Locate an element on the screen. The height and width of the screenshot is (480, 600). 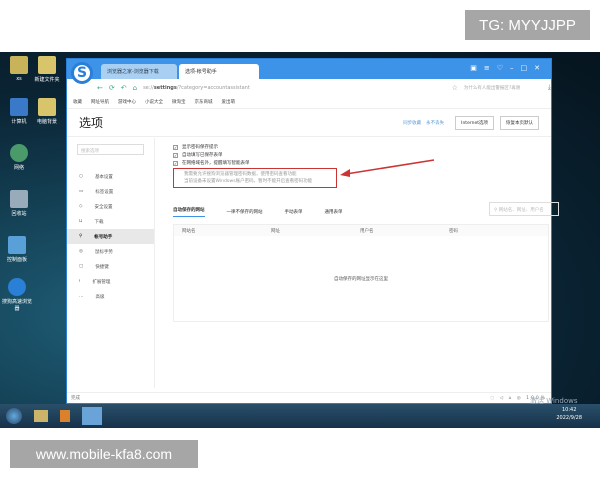
restore-defaults-button: 恢复本页默认 is located at coordinates (519, 122).